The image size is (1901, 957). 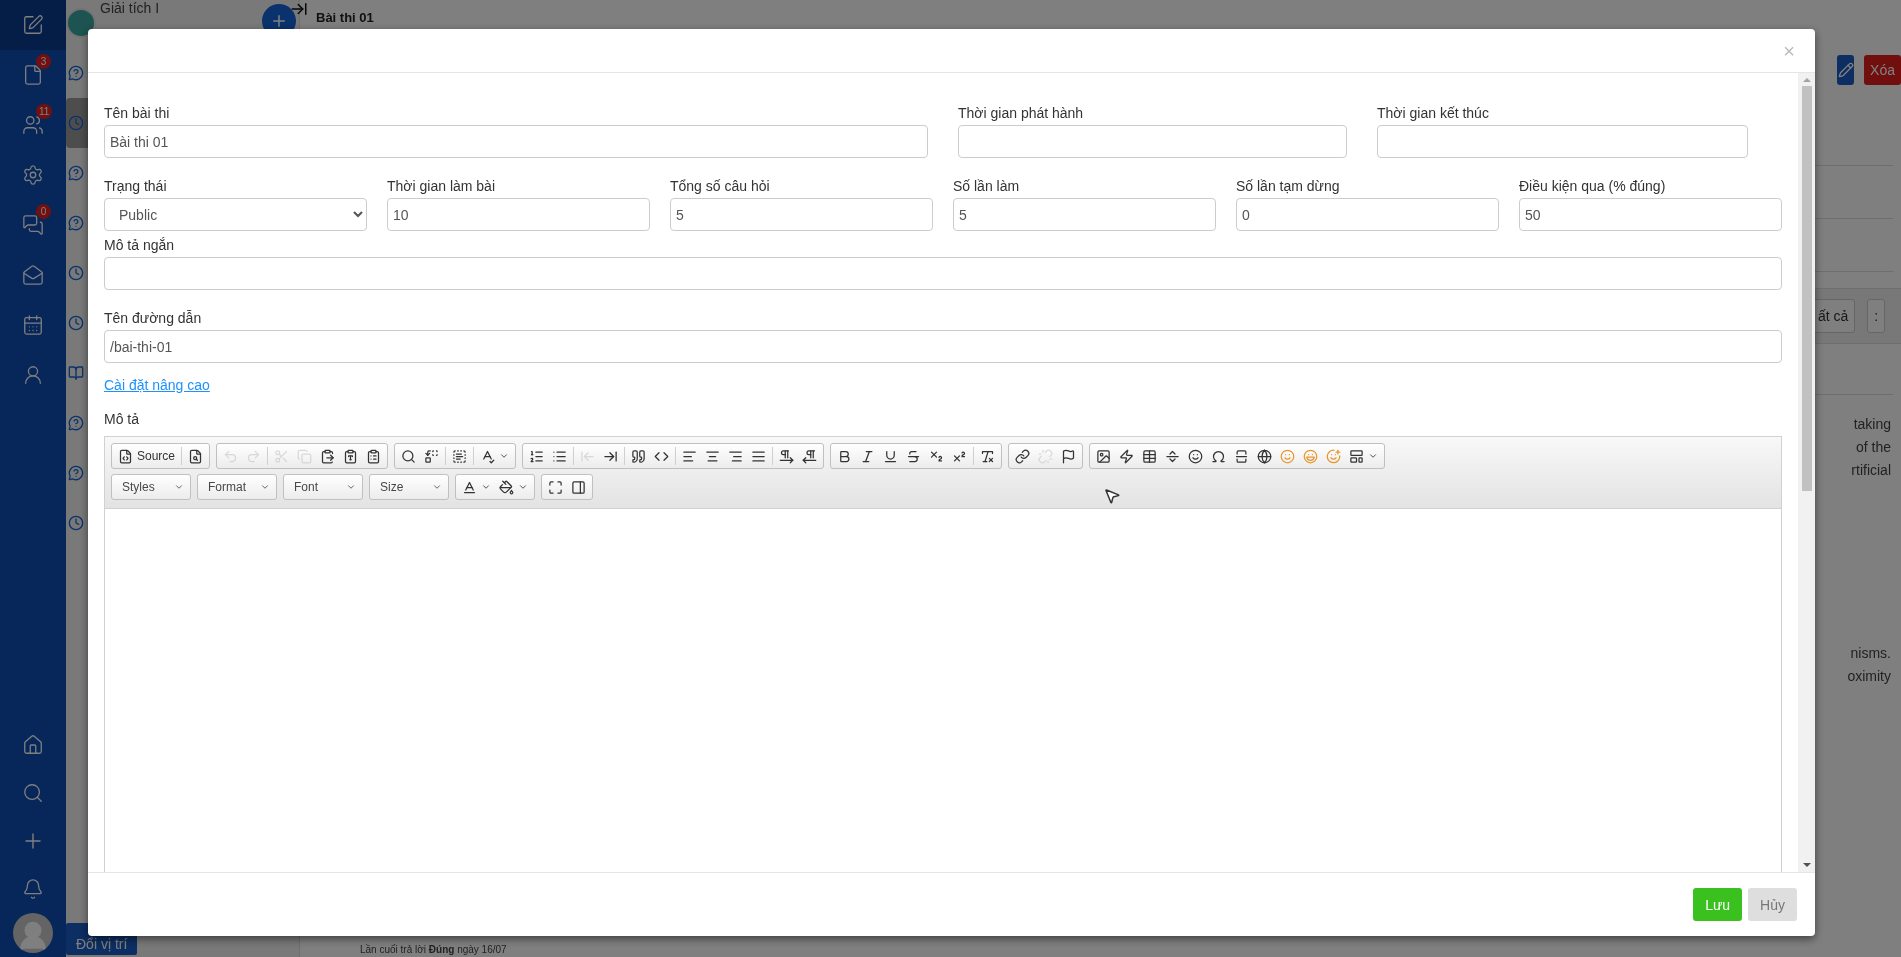 What do you see at coordinates (76, 373) in the screenshot?
I see `book-icon` at bounding box center [76, 373].